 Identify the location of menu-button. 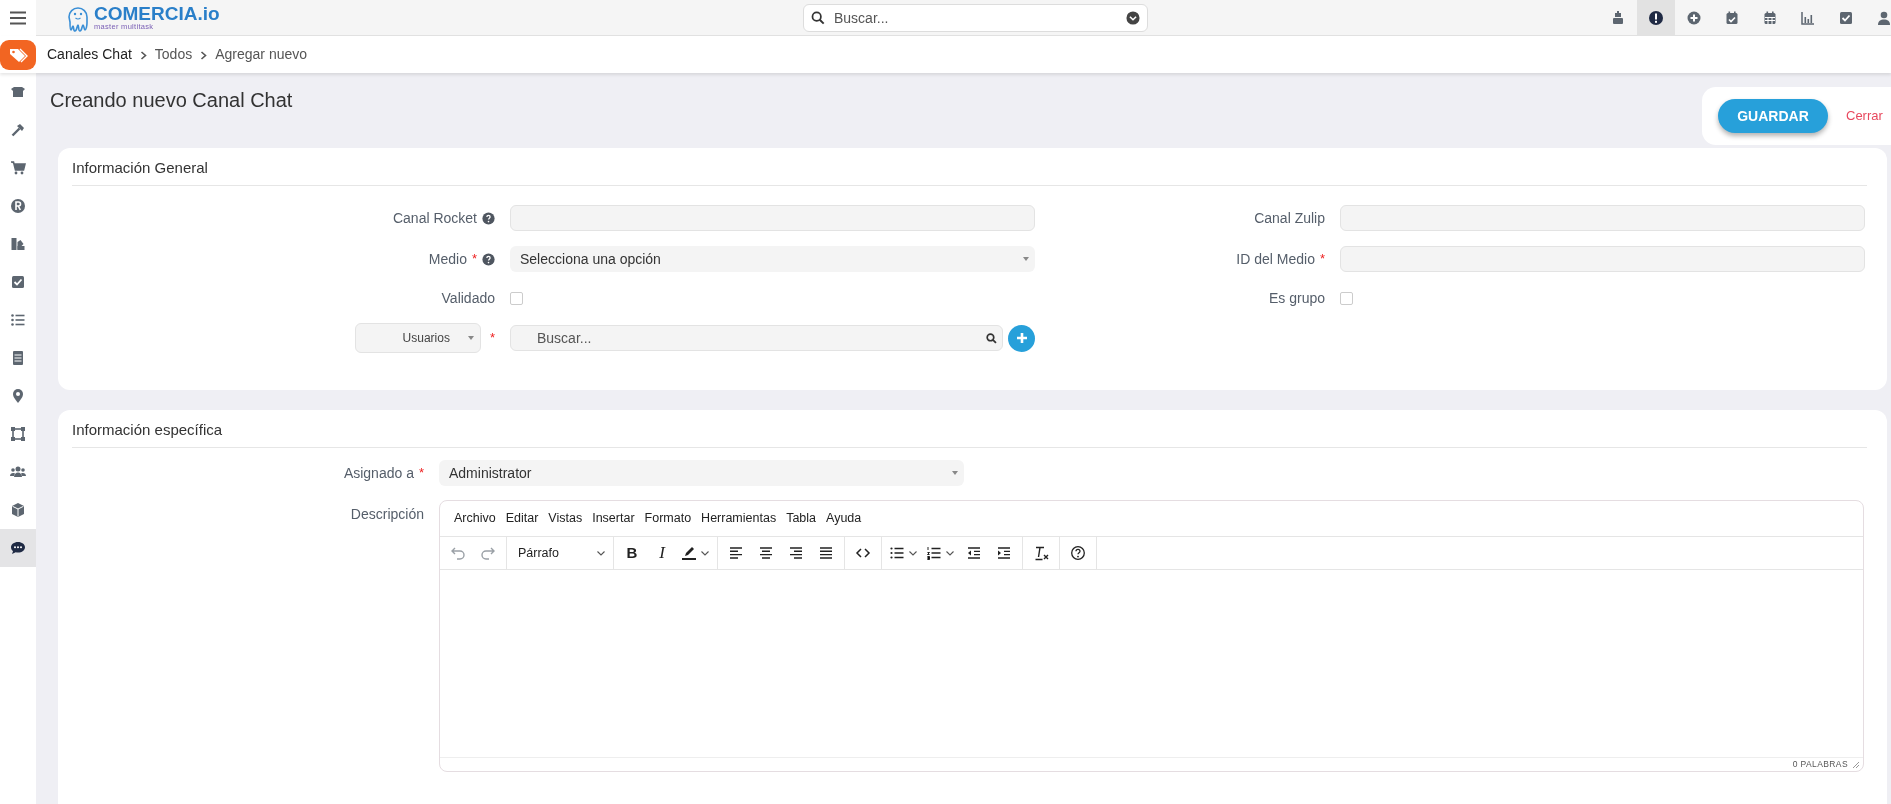
(18, 18).